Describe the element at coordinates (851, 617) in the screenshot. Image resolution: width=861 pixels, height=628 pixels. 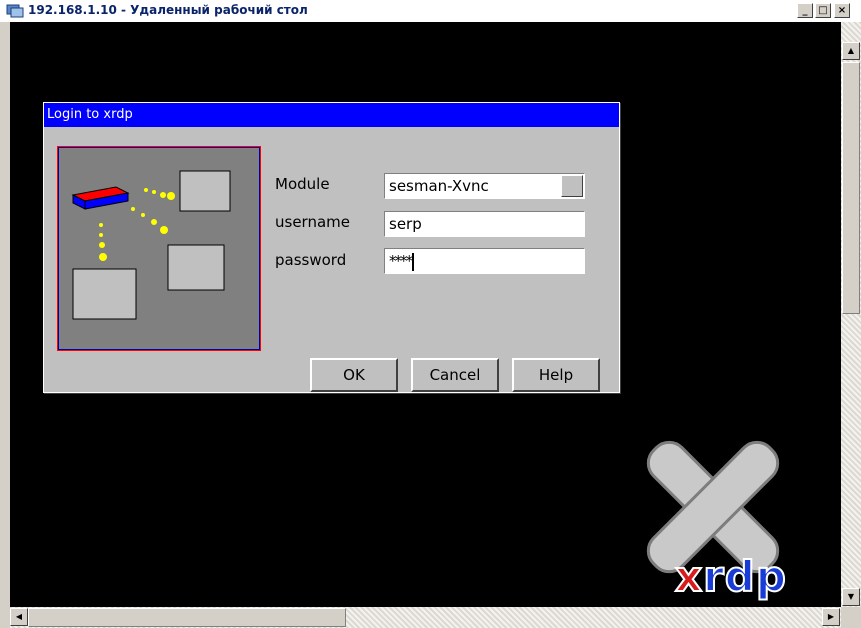
I see `resize-grip-icon` at that location.